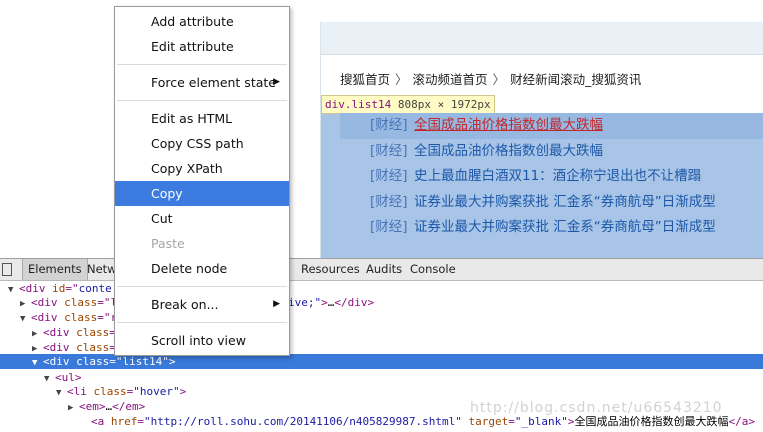  I want to click on dock-icon, so click(7, 269).